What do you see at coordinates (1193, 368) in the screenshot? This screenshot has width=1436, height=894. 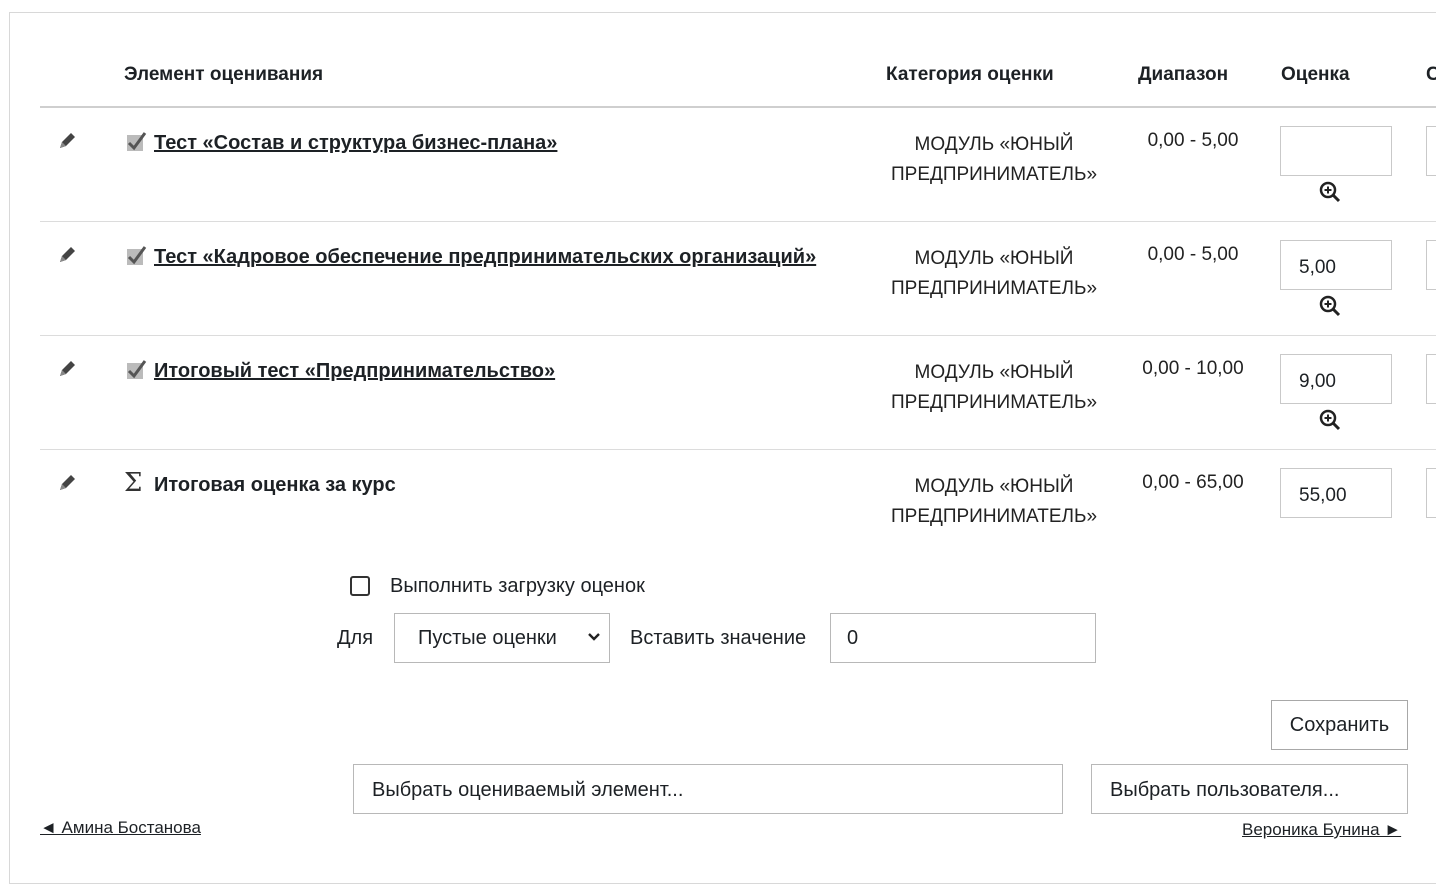 I see `grade-range: 0,00 - 10,00` at bounding box center [1193, 368].